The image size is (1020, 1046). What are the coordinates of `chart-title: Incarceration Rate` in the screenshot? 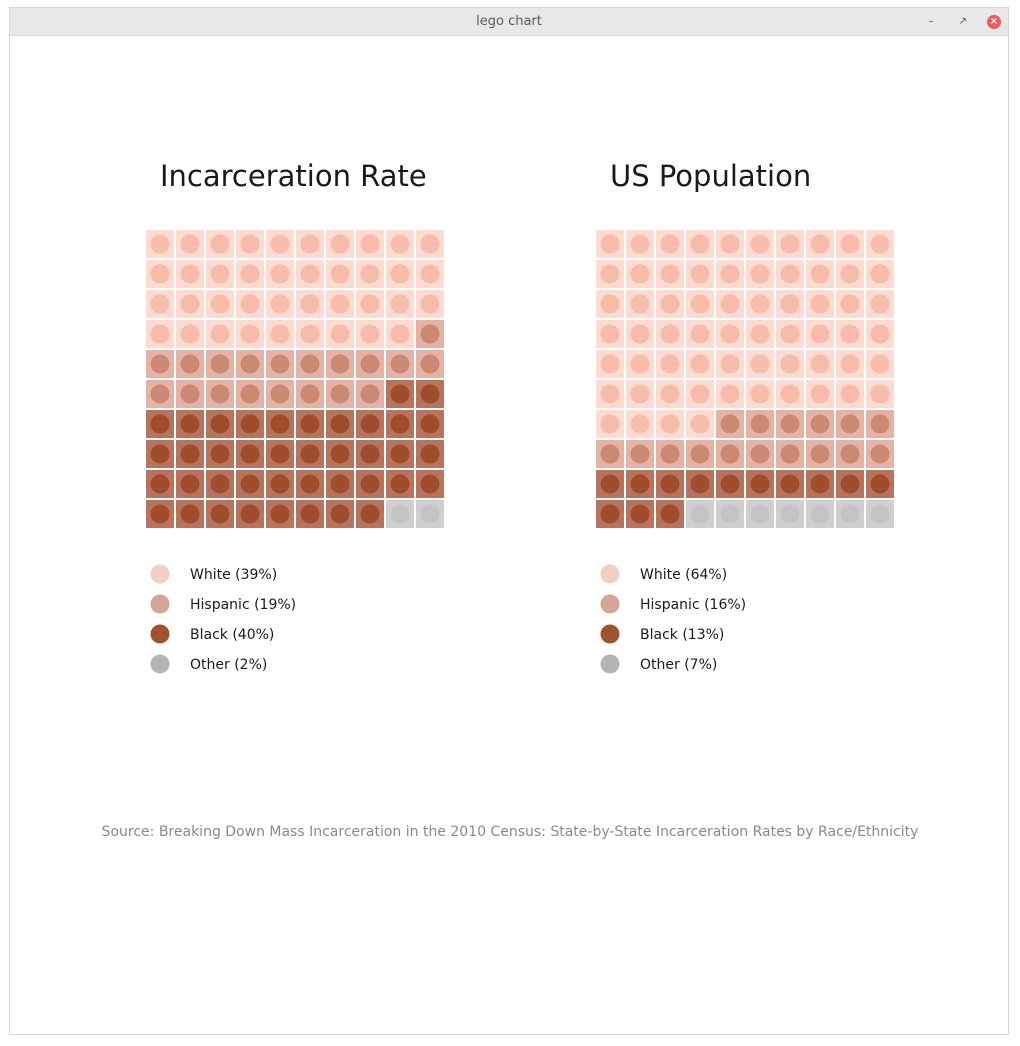 It's located at (293, 176).